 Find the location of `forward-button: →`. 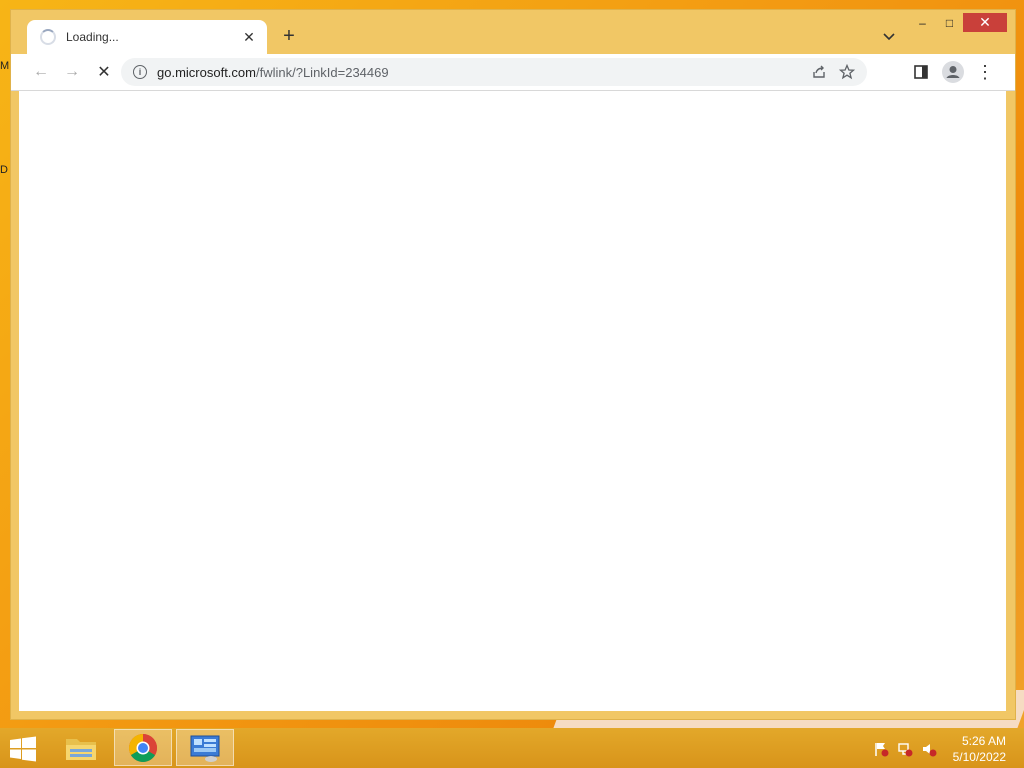

forward-button: → is located at coordinates (72, 72).